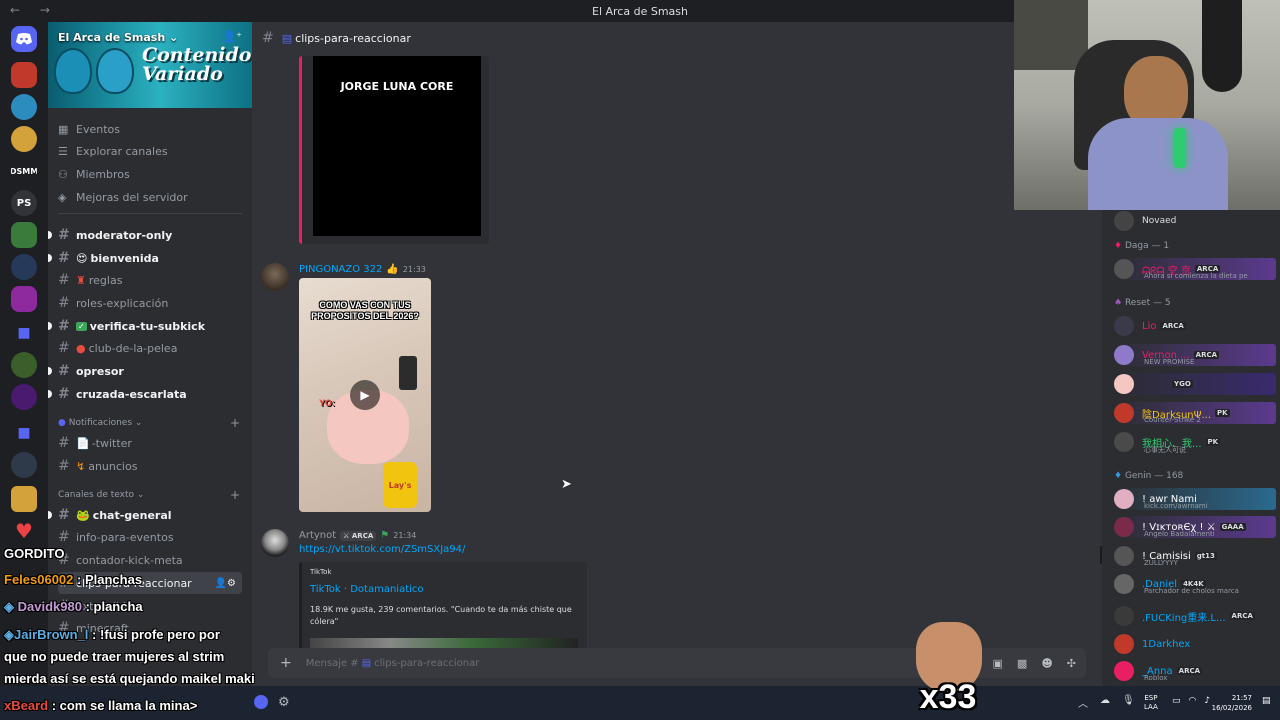 The width and height of the screenshot is (1280, 720). Describe the element at coordinates (34, 10) in the screenshot. I see `back-forward-icon: ← →` at that location.